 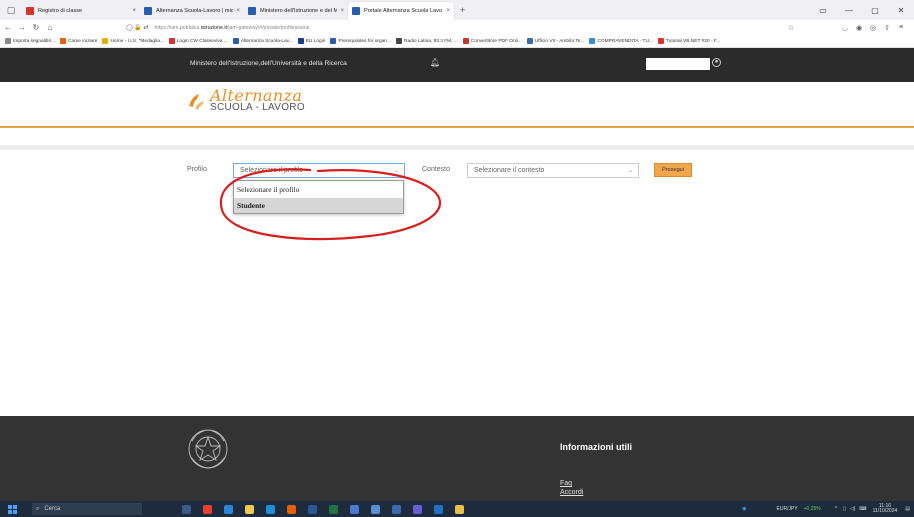 I want to click on currency-ticker: EUR/JPY, so click(x=787, y=509).